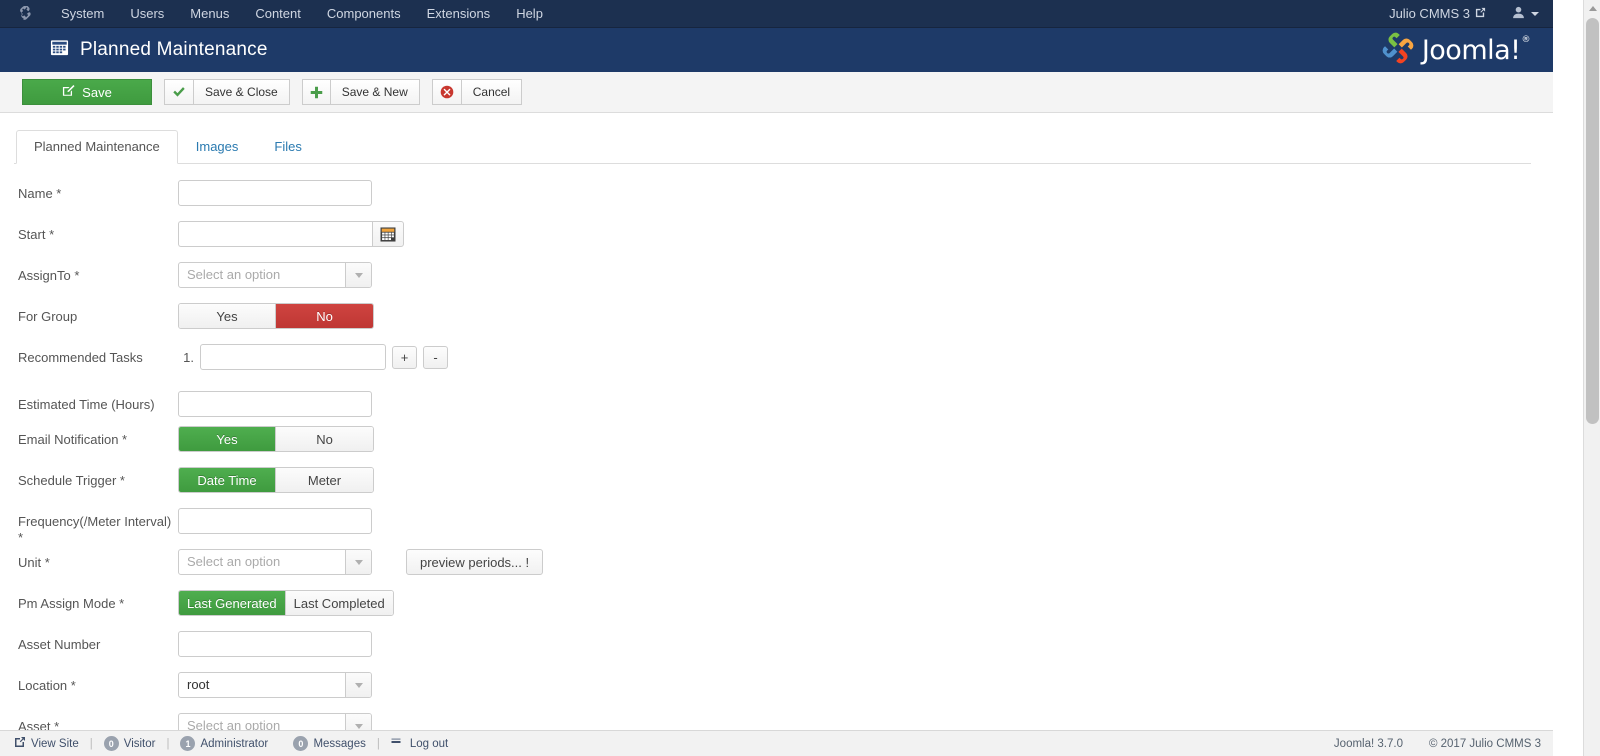 This screenshot has width=1600, height=756. What do you see at coordinates (1484, 743) in the screenshot?
I see `copyright-text: © 2017 Julio CMMS 3` at bounding box center [1484, 743].